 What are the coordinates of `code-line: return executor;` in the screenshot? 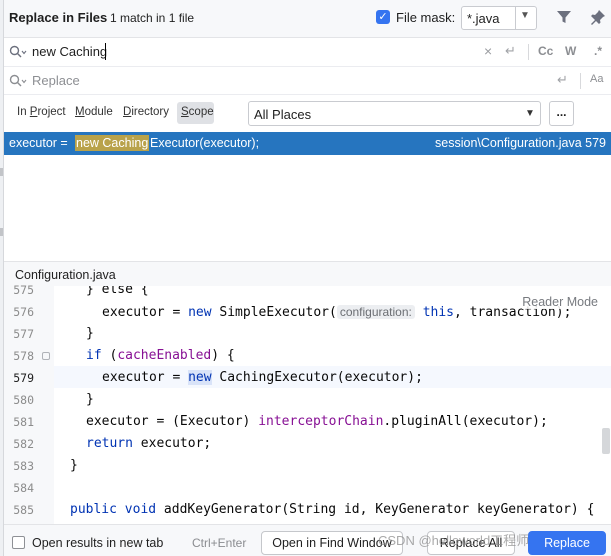 It's located at (148, 444).